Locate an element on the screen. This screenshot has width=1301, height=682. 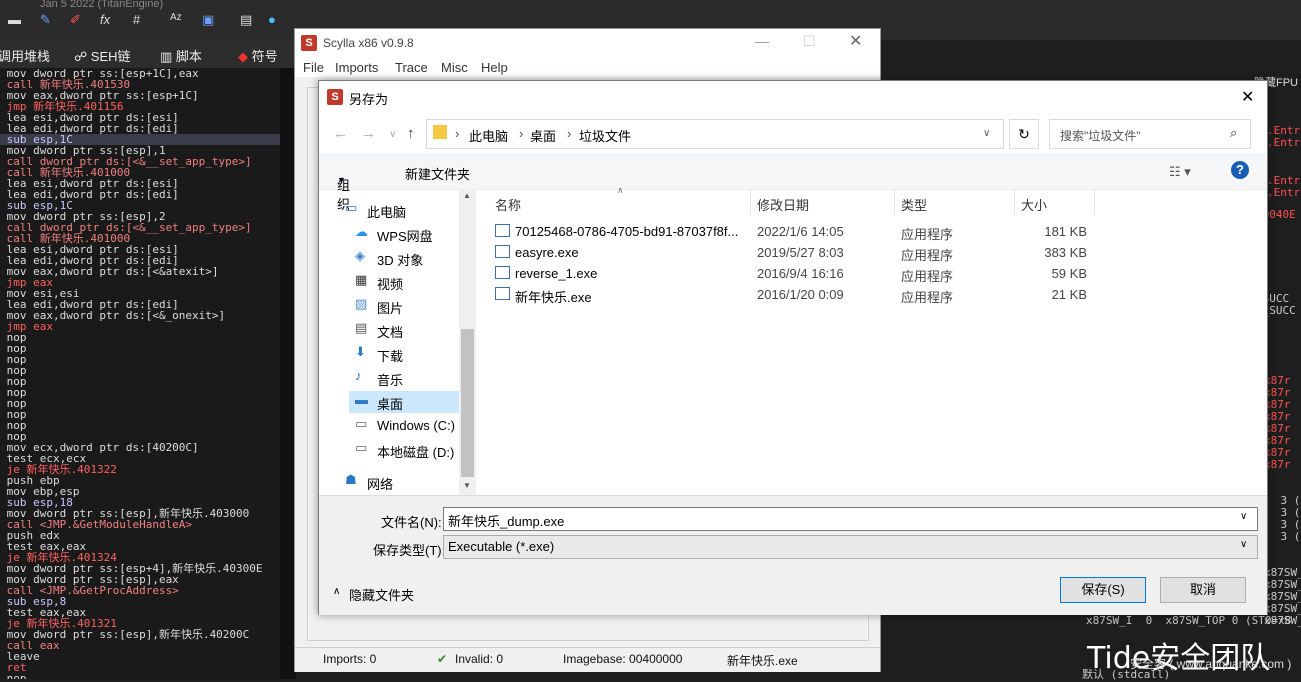
tree-item: ▤ 文档 is located at coordinates (404, 330).